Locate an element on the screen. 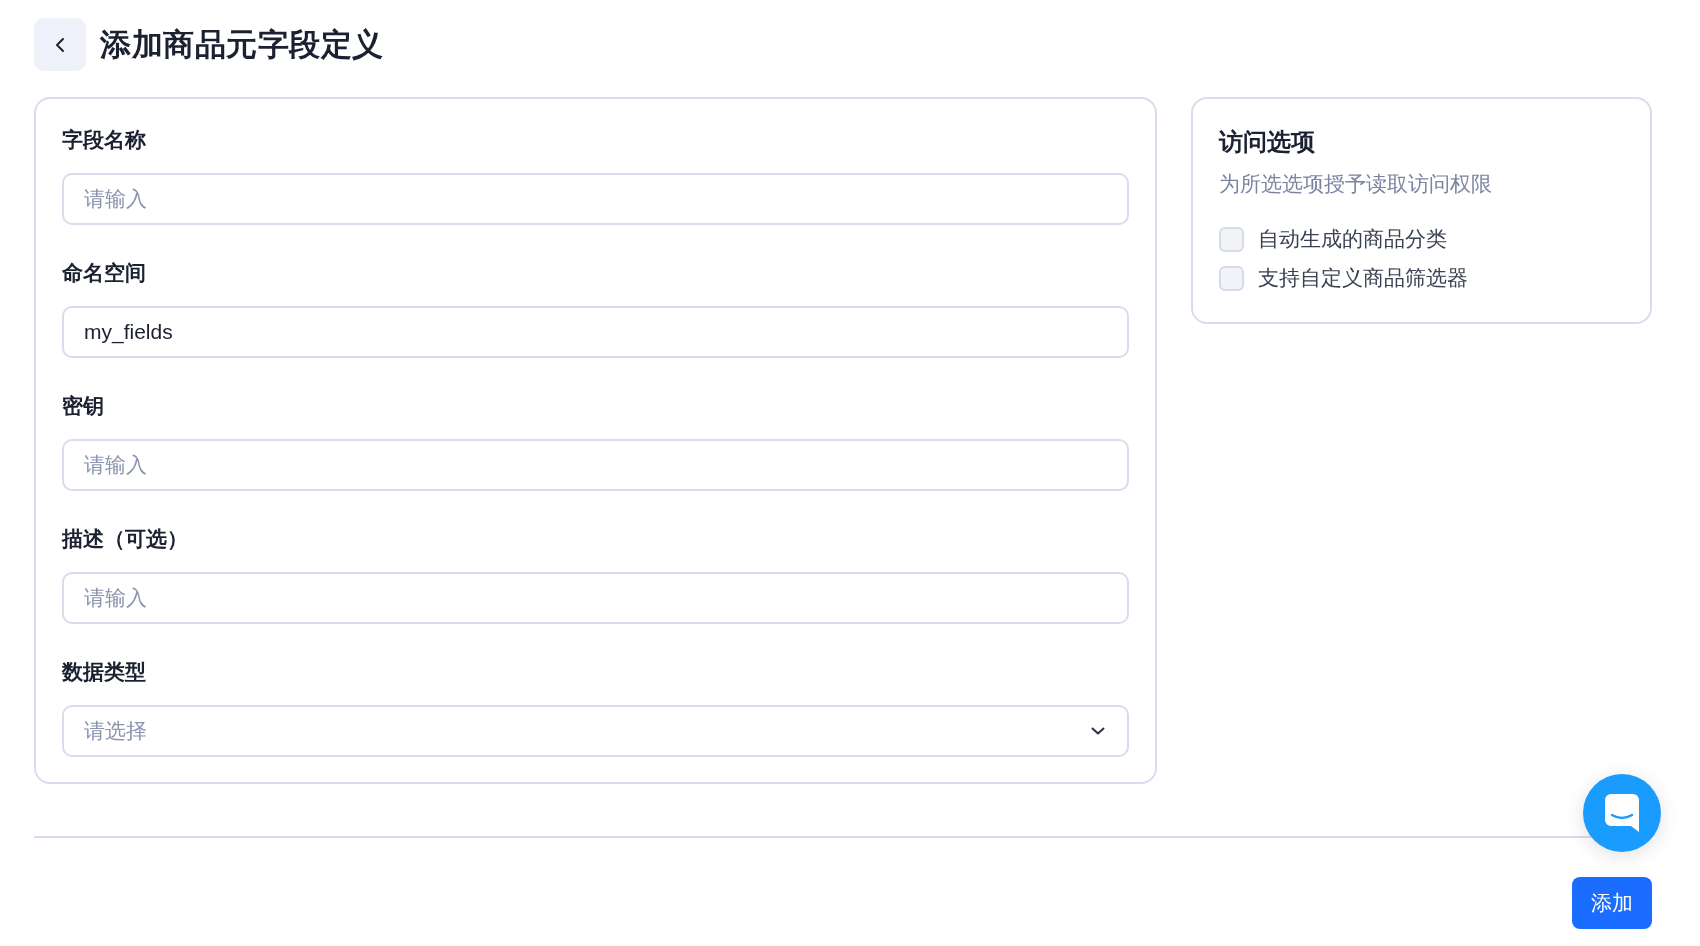 The image size is (1700, 946). field-label: 数据类型 is located at coordinates (104, 672).